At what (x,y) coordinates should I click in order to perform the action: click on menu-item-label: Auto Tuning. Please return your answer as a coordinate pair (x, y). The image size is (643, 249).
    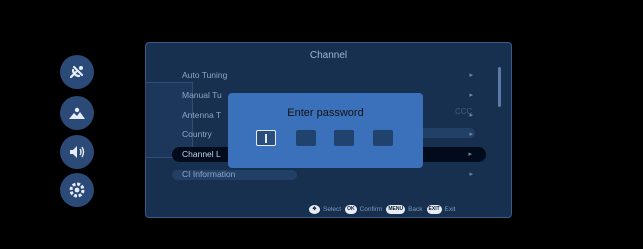
    Looking at the image, I should click on (205, 75).